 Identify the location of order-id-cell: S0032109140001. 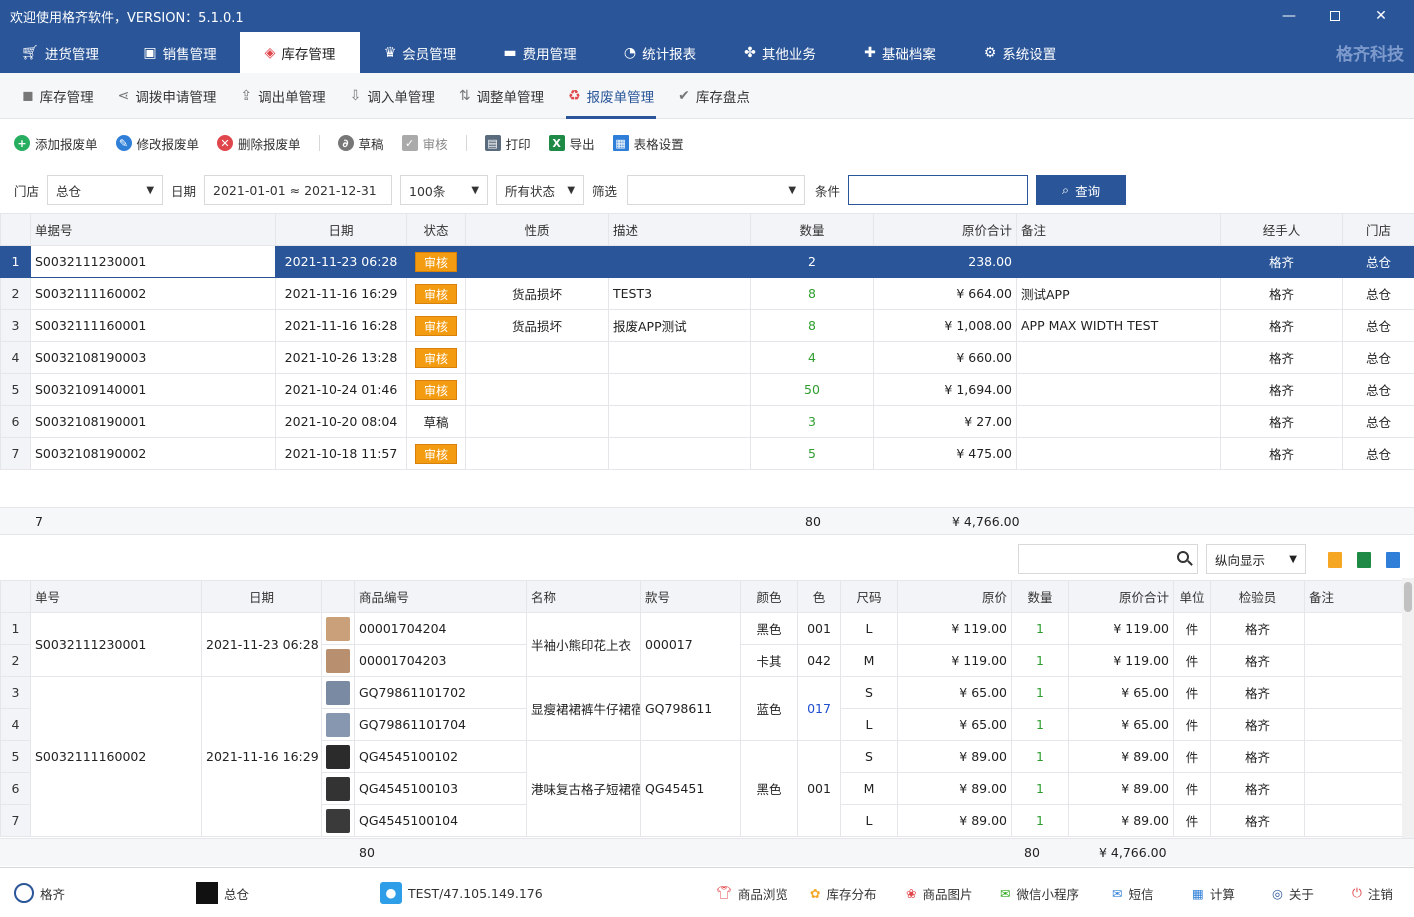
(153, 389).